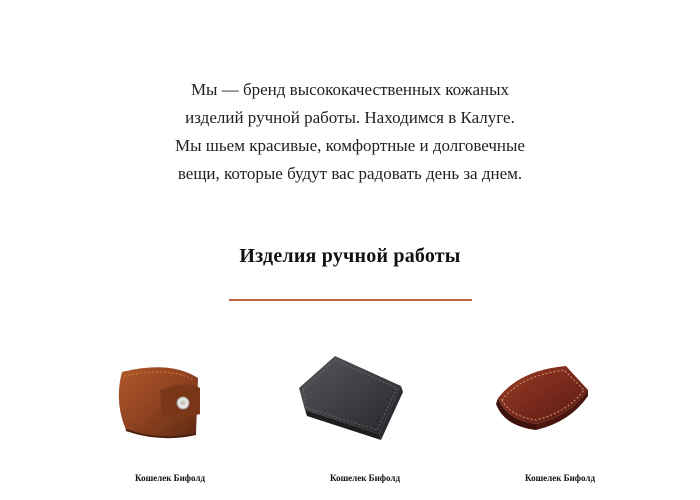  What do you see at coordinates (350, 89) in the screenshot?
I see `brand-description-line: Мы — бренд высококачественных кожаных` at bounding box center [350, 89].